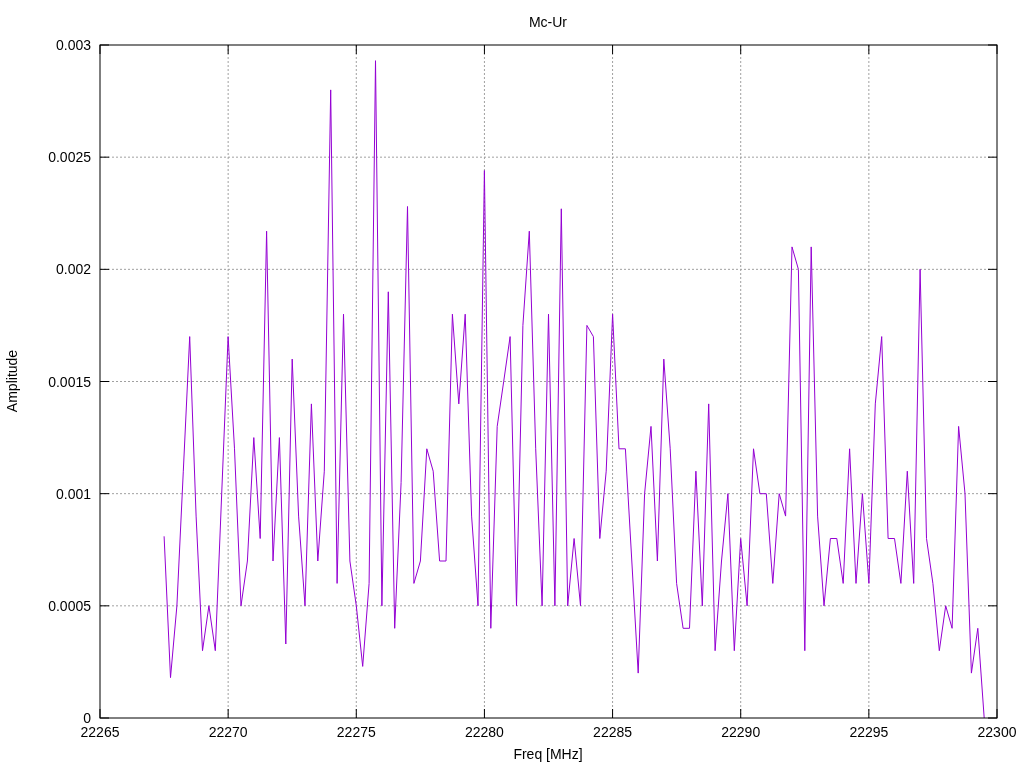  What do you see at coordinates (87, 718) in the screenshot?
I see `y-tick-label: 0` at bounding box center [87, 718].